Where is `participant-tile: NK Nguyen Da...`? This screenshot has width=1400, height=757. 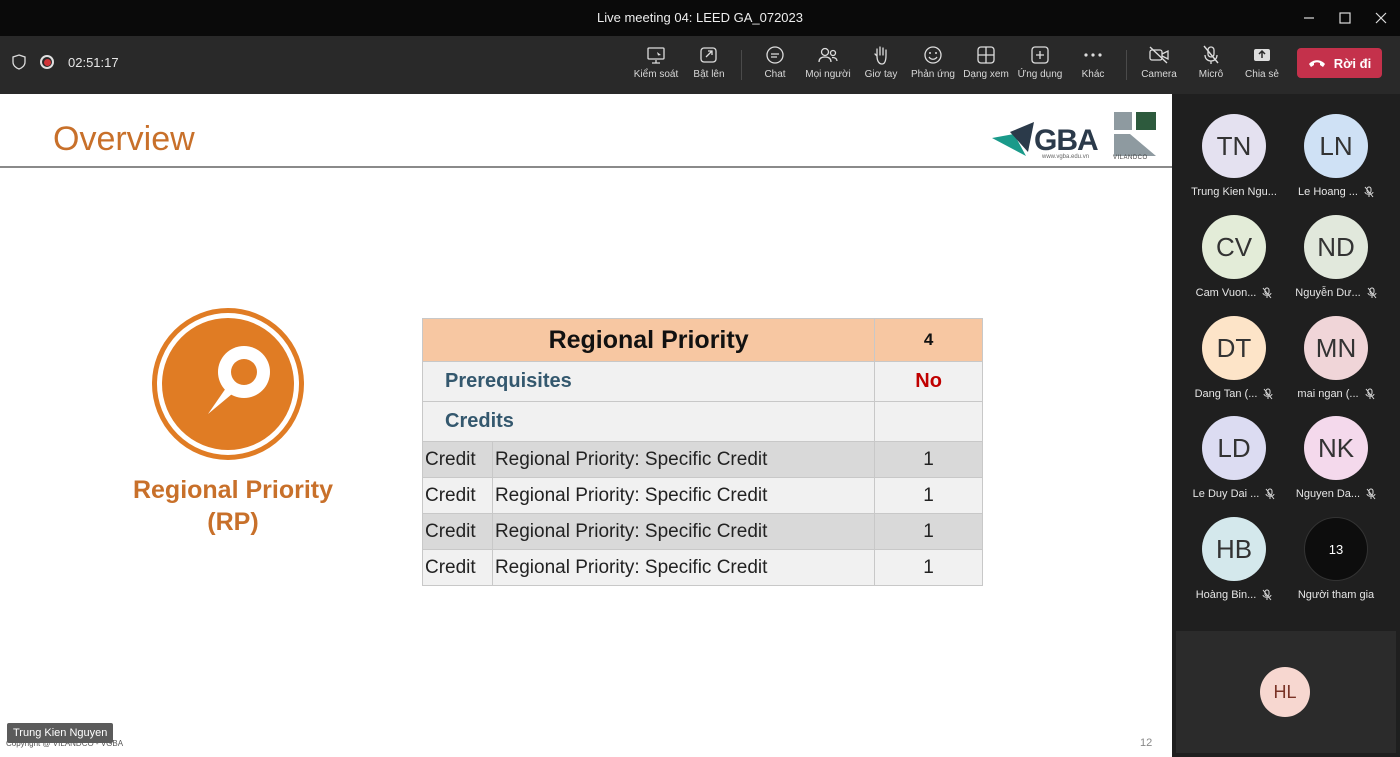
participant-tile: NK Nguyen Da... is located at coordinates (1336, 466).